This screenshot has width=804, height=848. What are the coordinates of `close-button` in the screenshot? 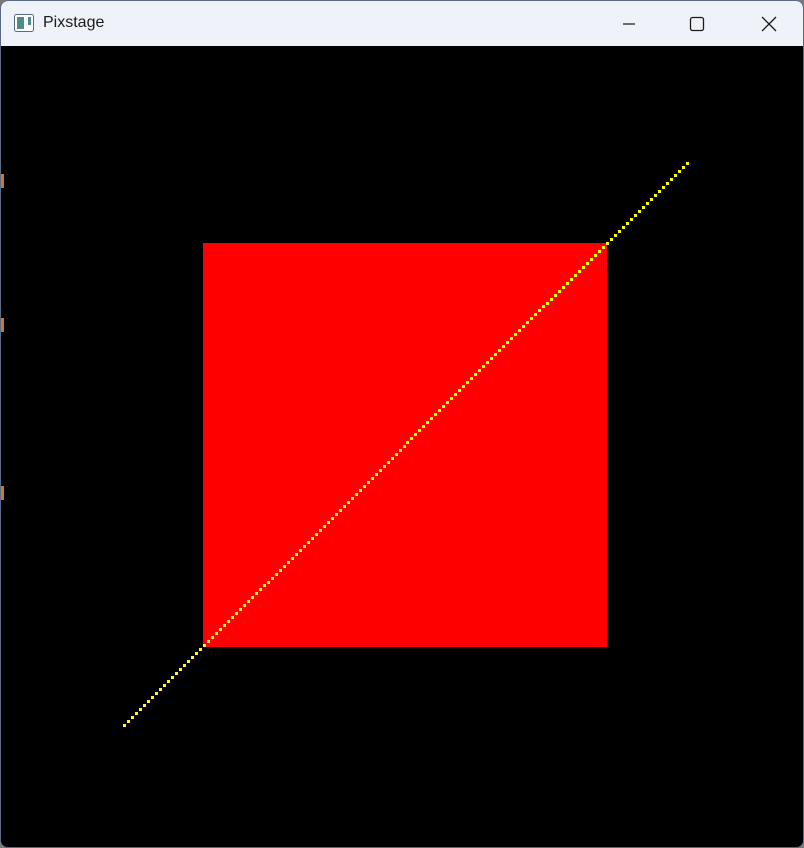 It's located at (769, 23).